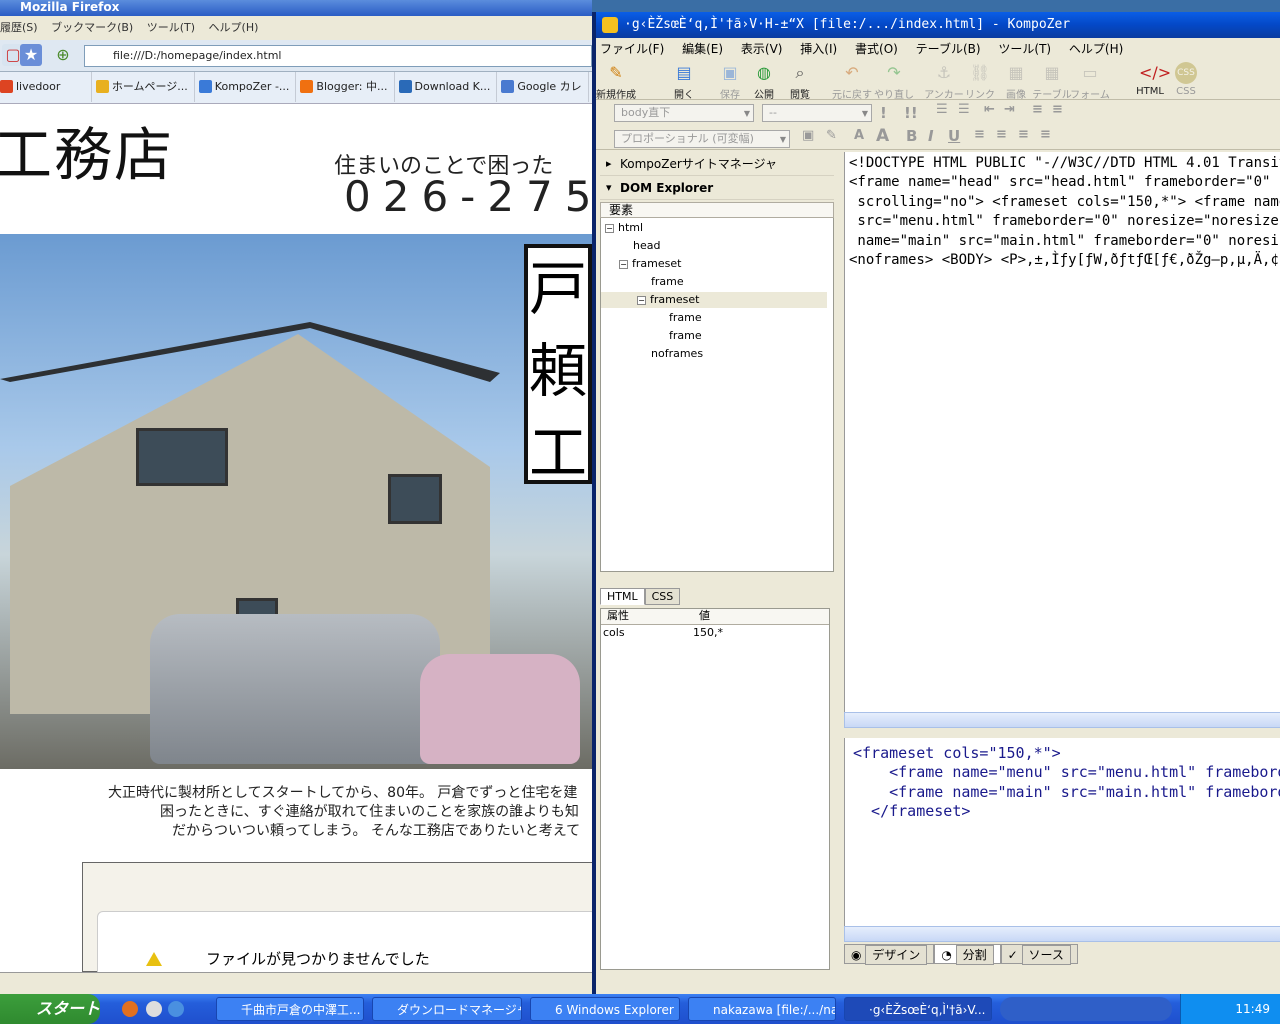  What do you see at coordinates (632, 49) in the screenshot?
I see `menu-file: ファイル(F)` at bounding box center [632, 49].